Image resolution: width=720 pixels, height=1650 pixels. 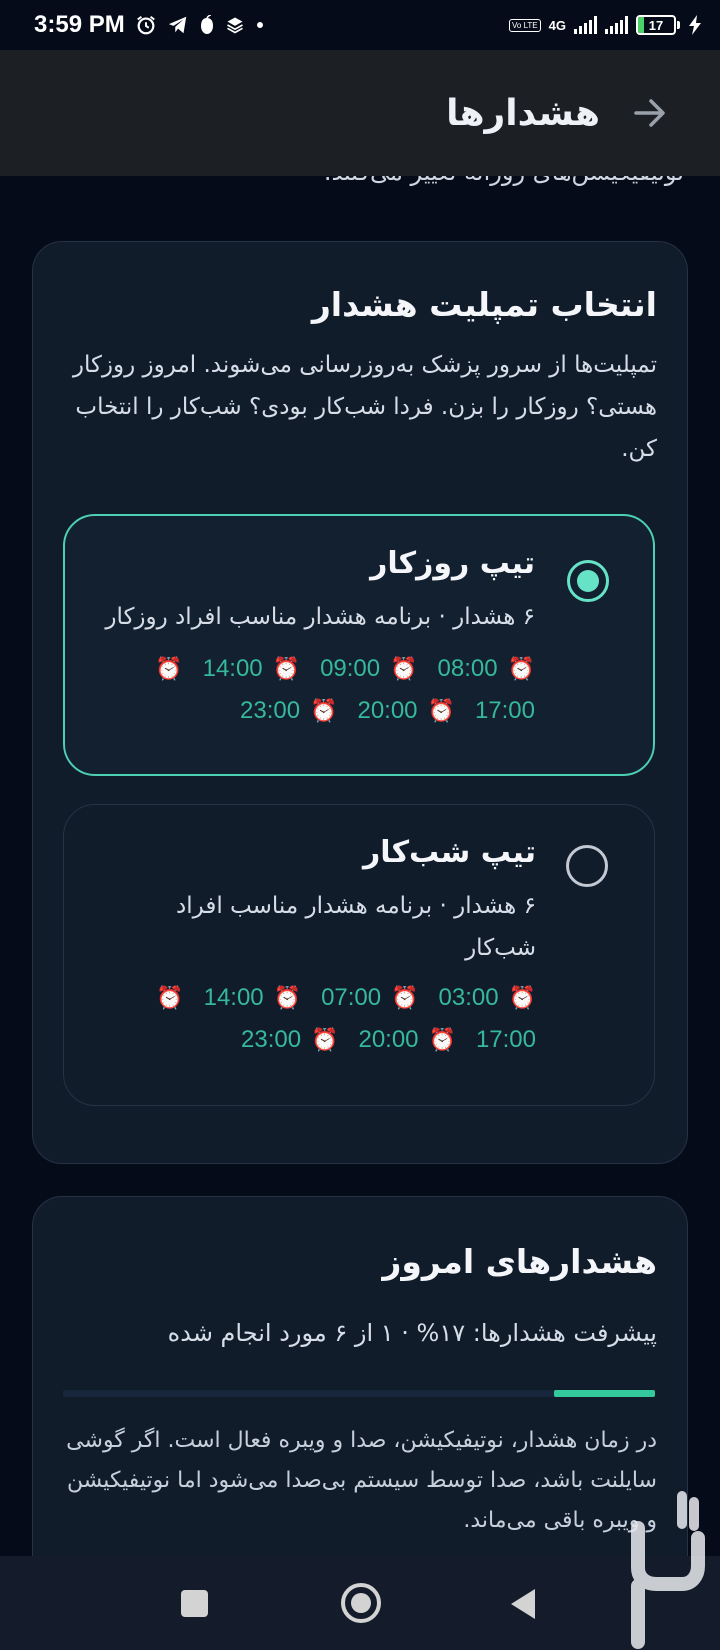 I want to click on status-time: 3:59 PM, so click(x=79, y=24).